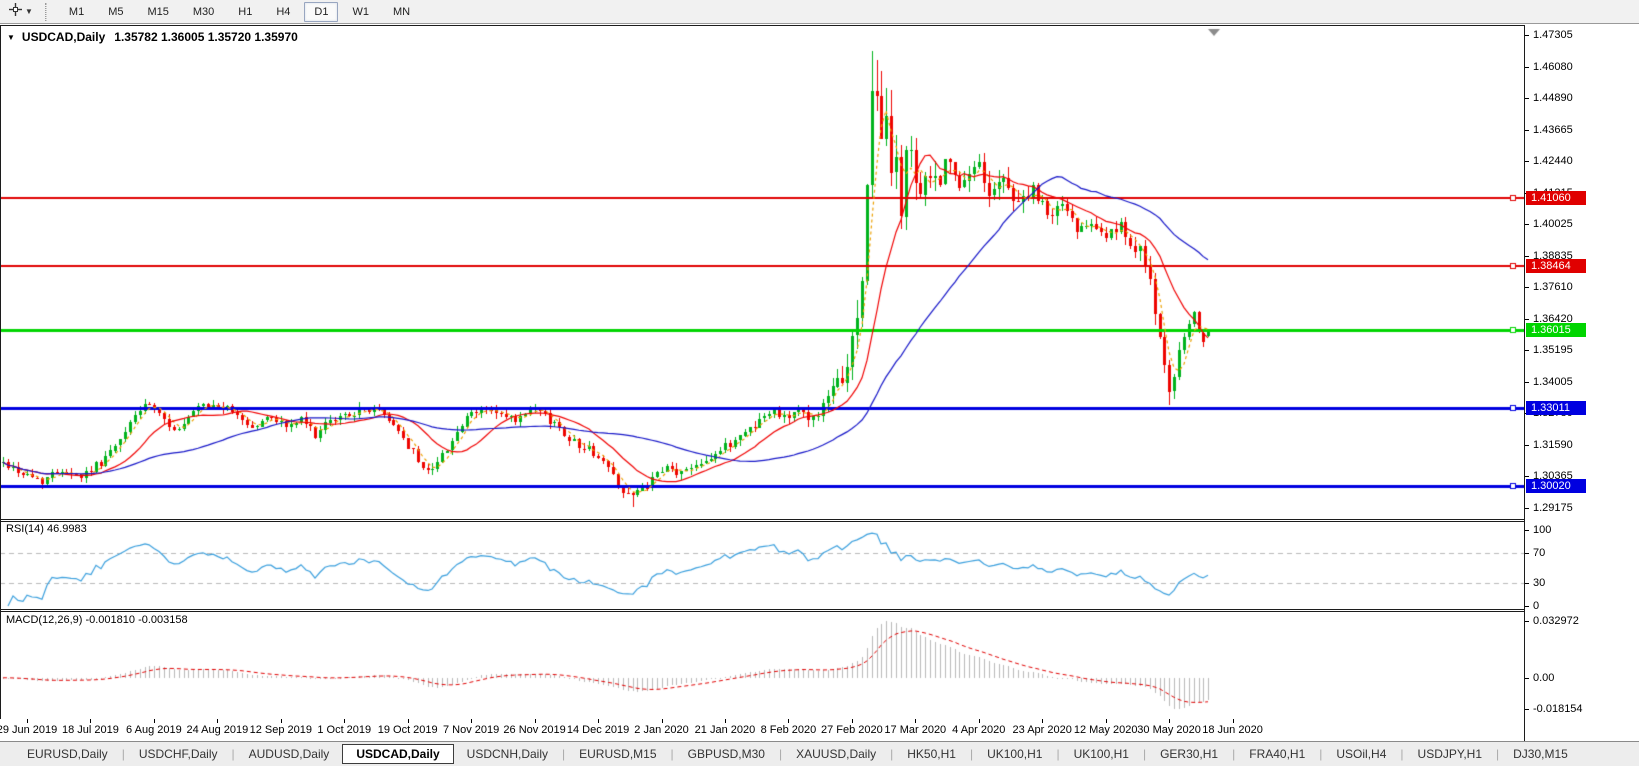 The image size is (1639, 766). I want to click on chart-tab-ger30-h1: GER30,H1, so click(1189, 754).